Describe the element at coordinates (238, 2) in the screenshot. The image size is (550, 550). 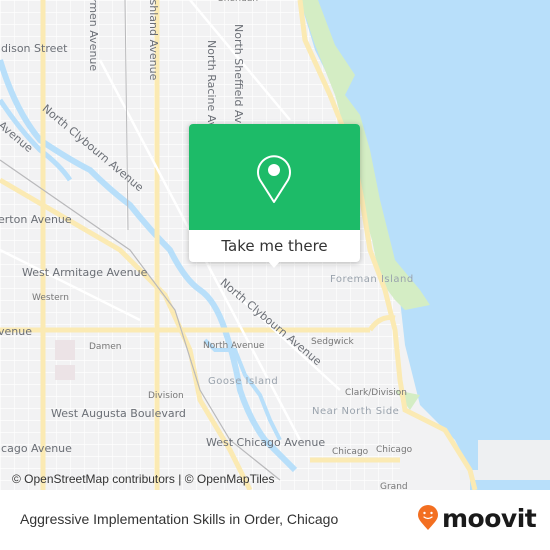
I see `station-label-sheridan: Sheridan` at that location.